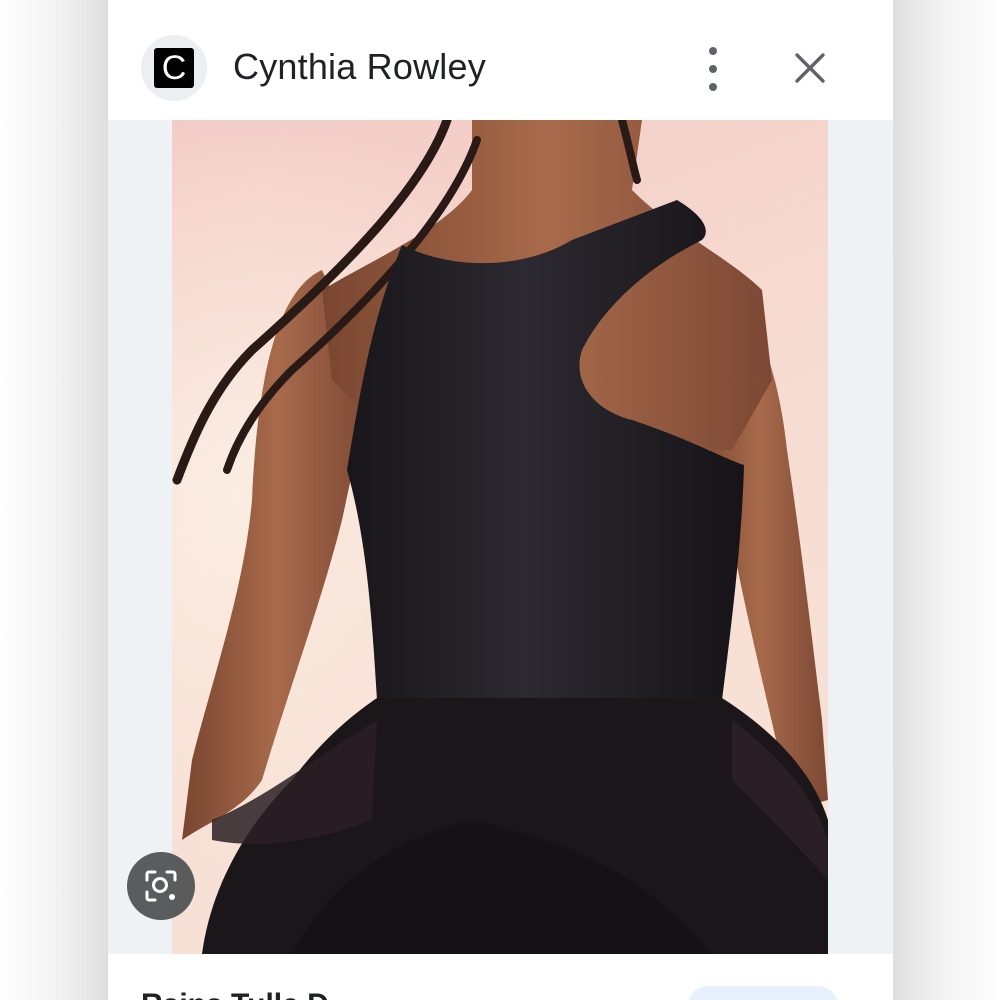  I want to click on site-logo: C, so click(174, 68).